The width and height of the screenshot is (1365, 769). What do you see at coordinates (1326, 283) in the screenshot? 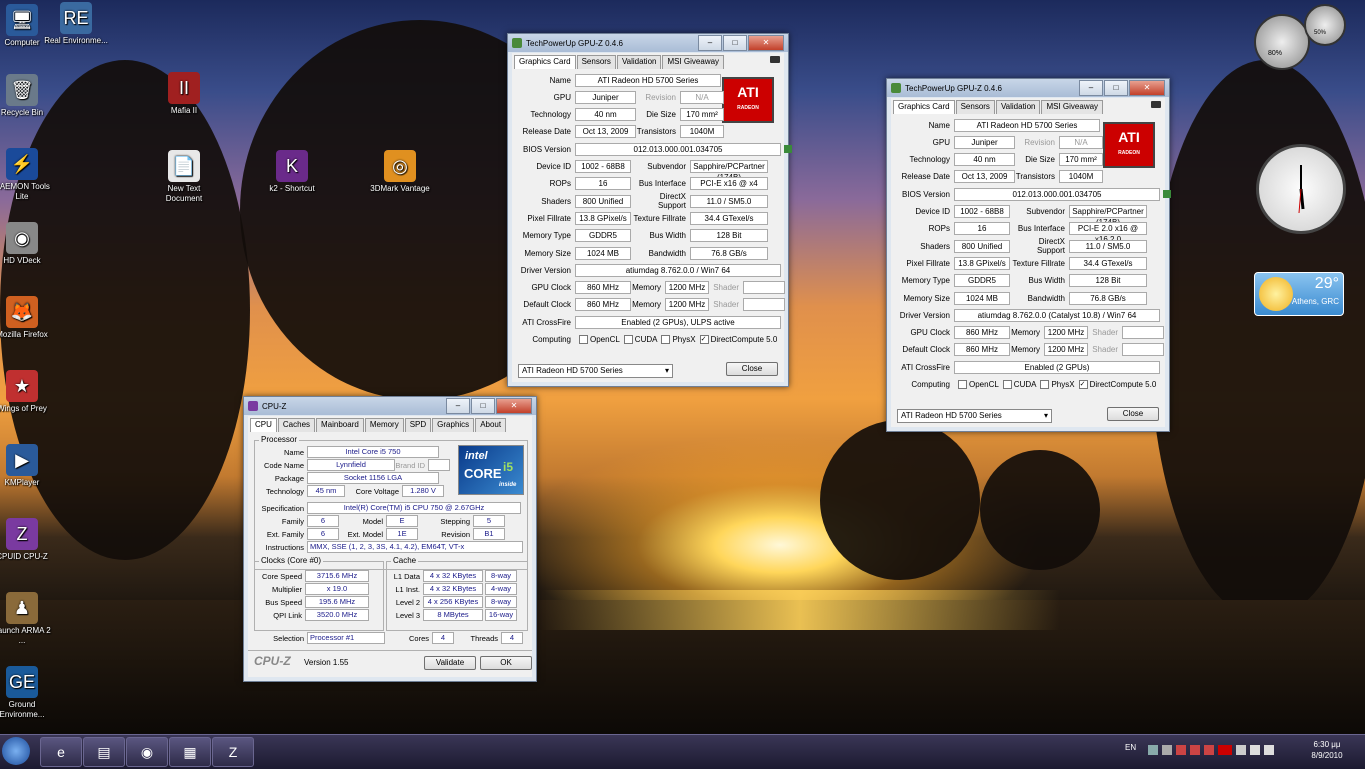
I see `temperature: 29°` at bounding box center [1326, 283].